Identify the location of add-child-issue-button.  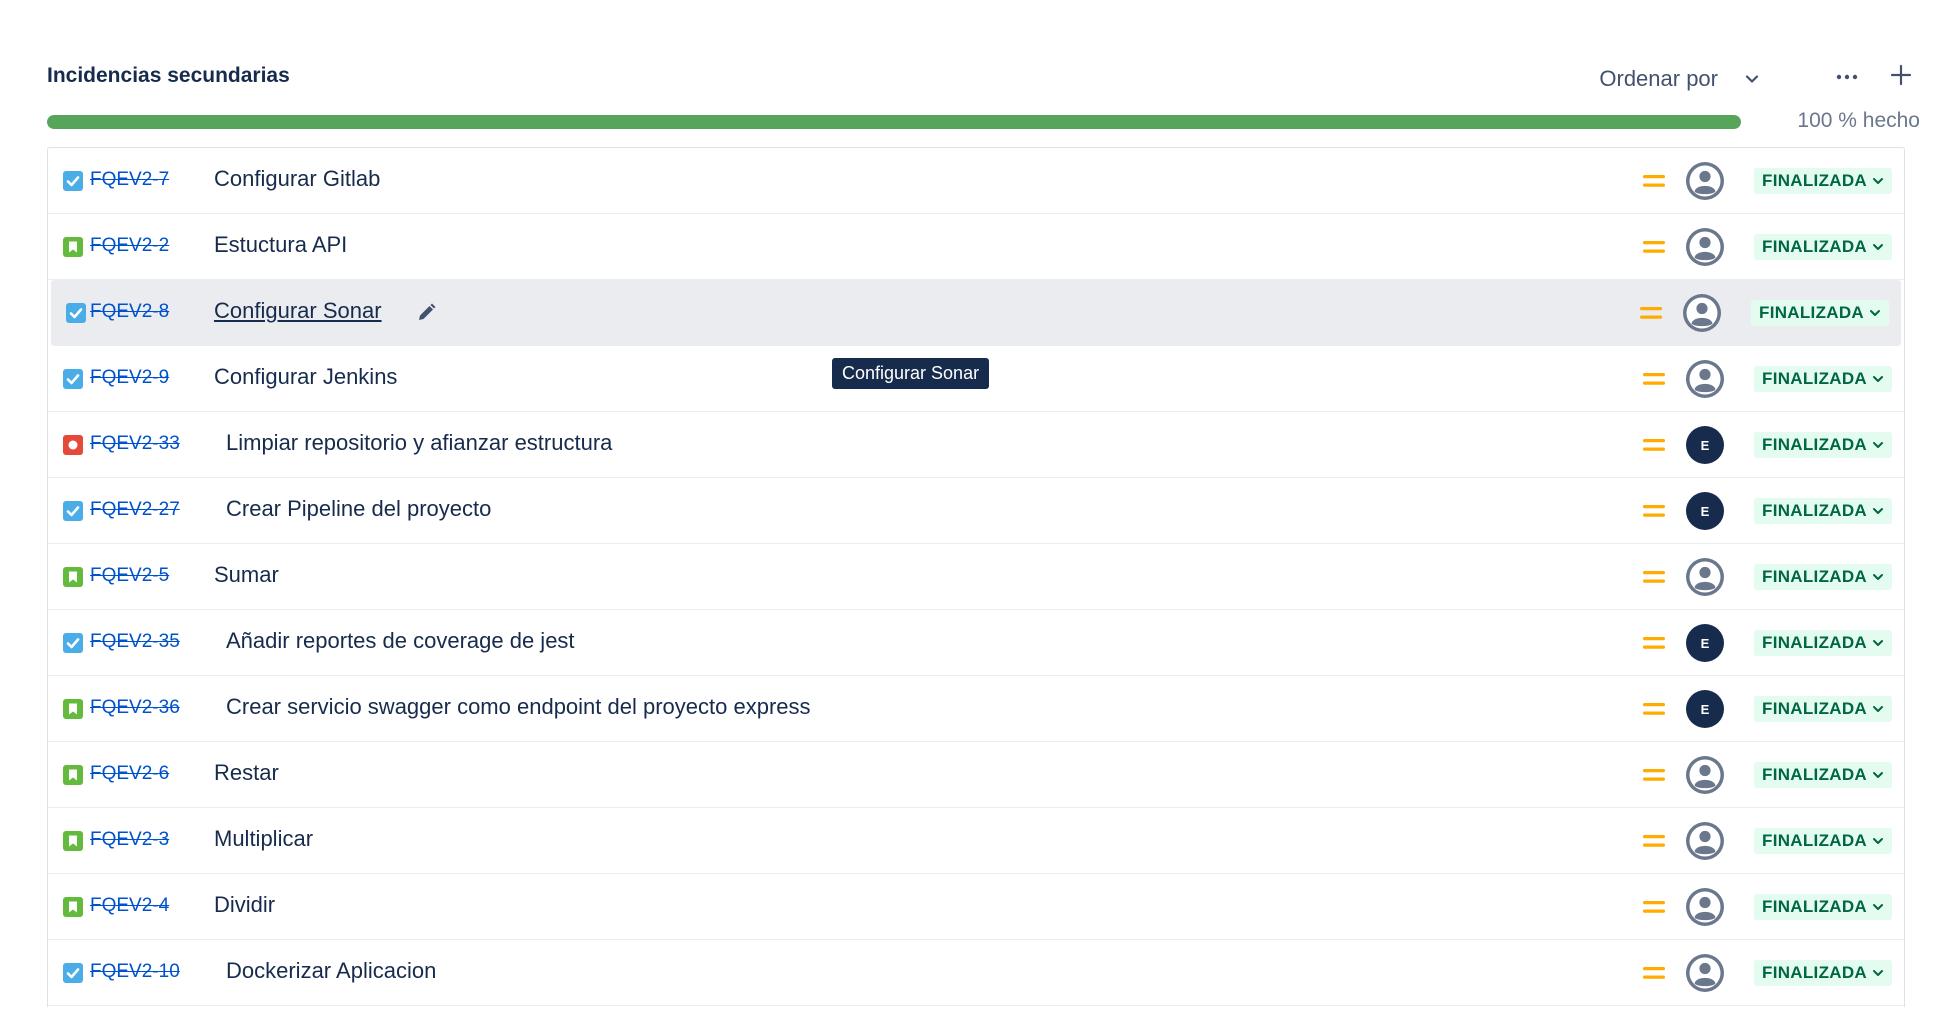
(1901, 77).